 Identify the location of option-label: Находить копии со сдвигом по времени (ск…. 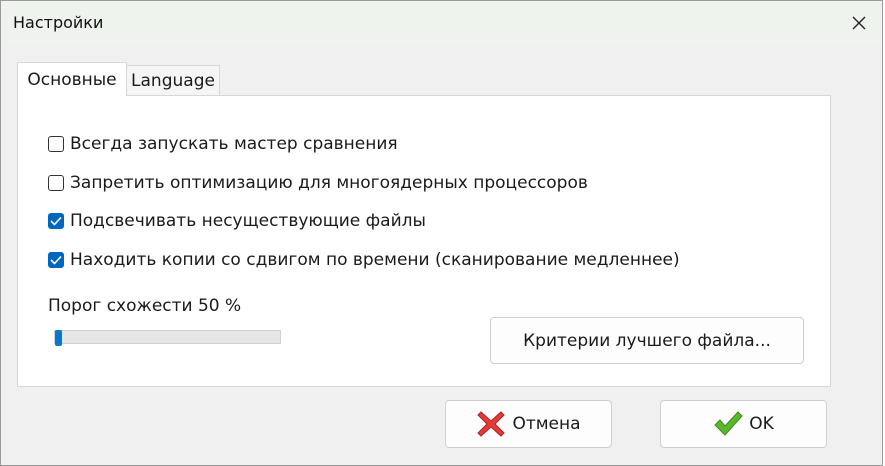
(375, 260).